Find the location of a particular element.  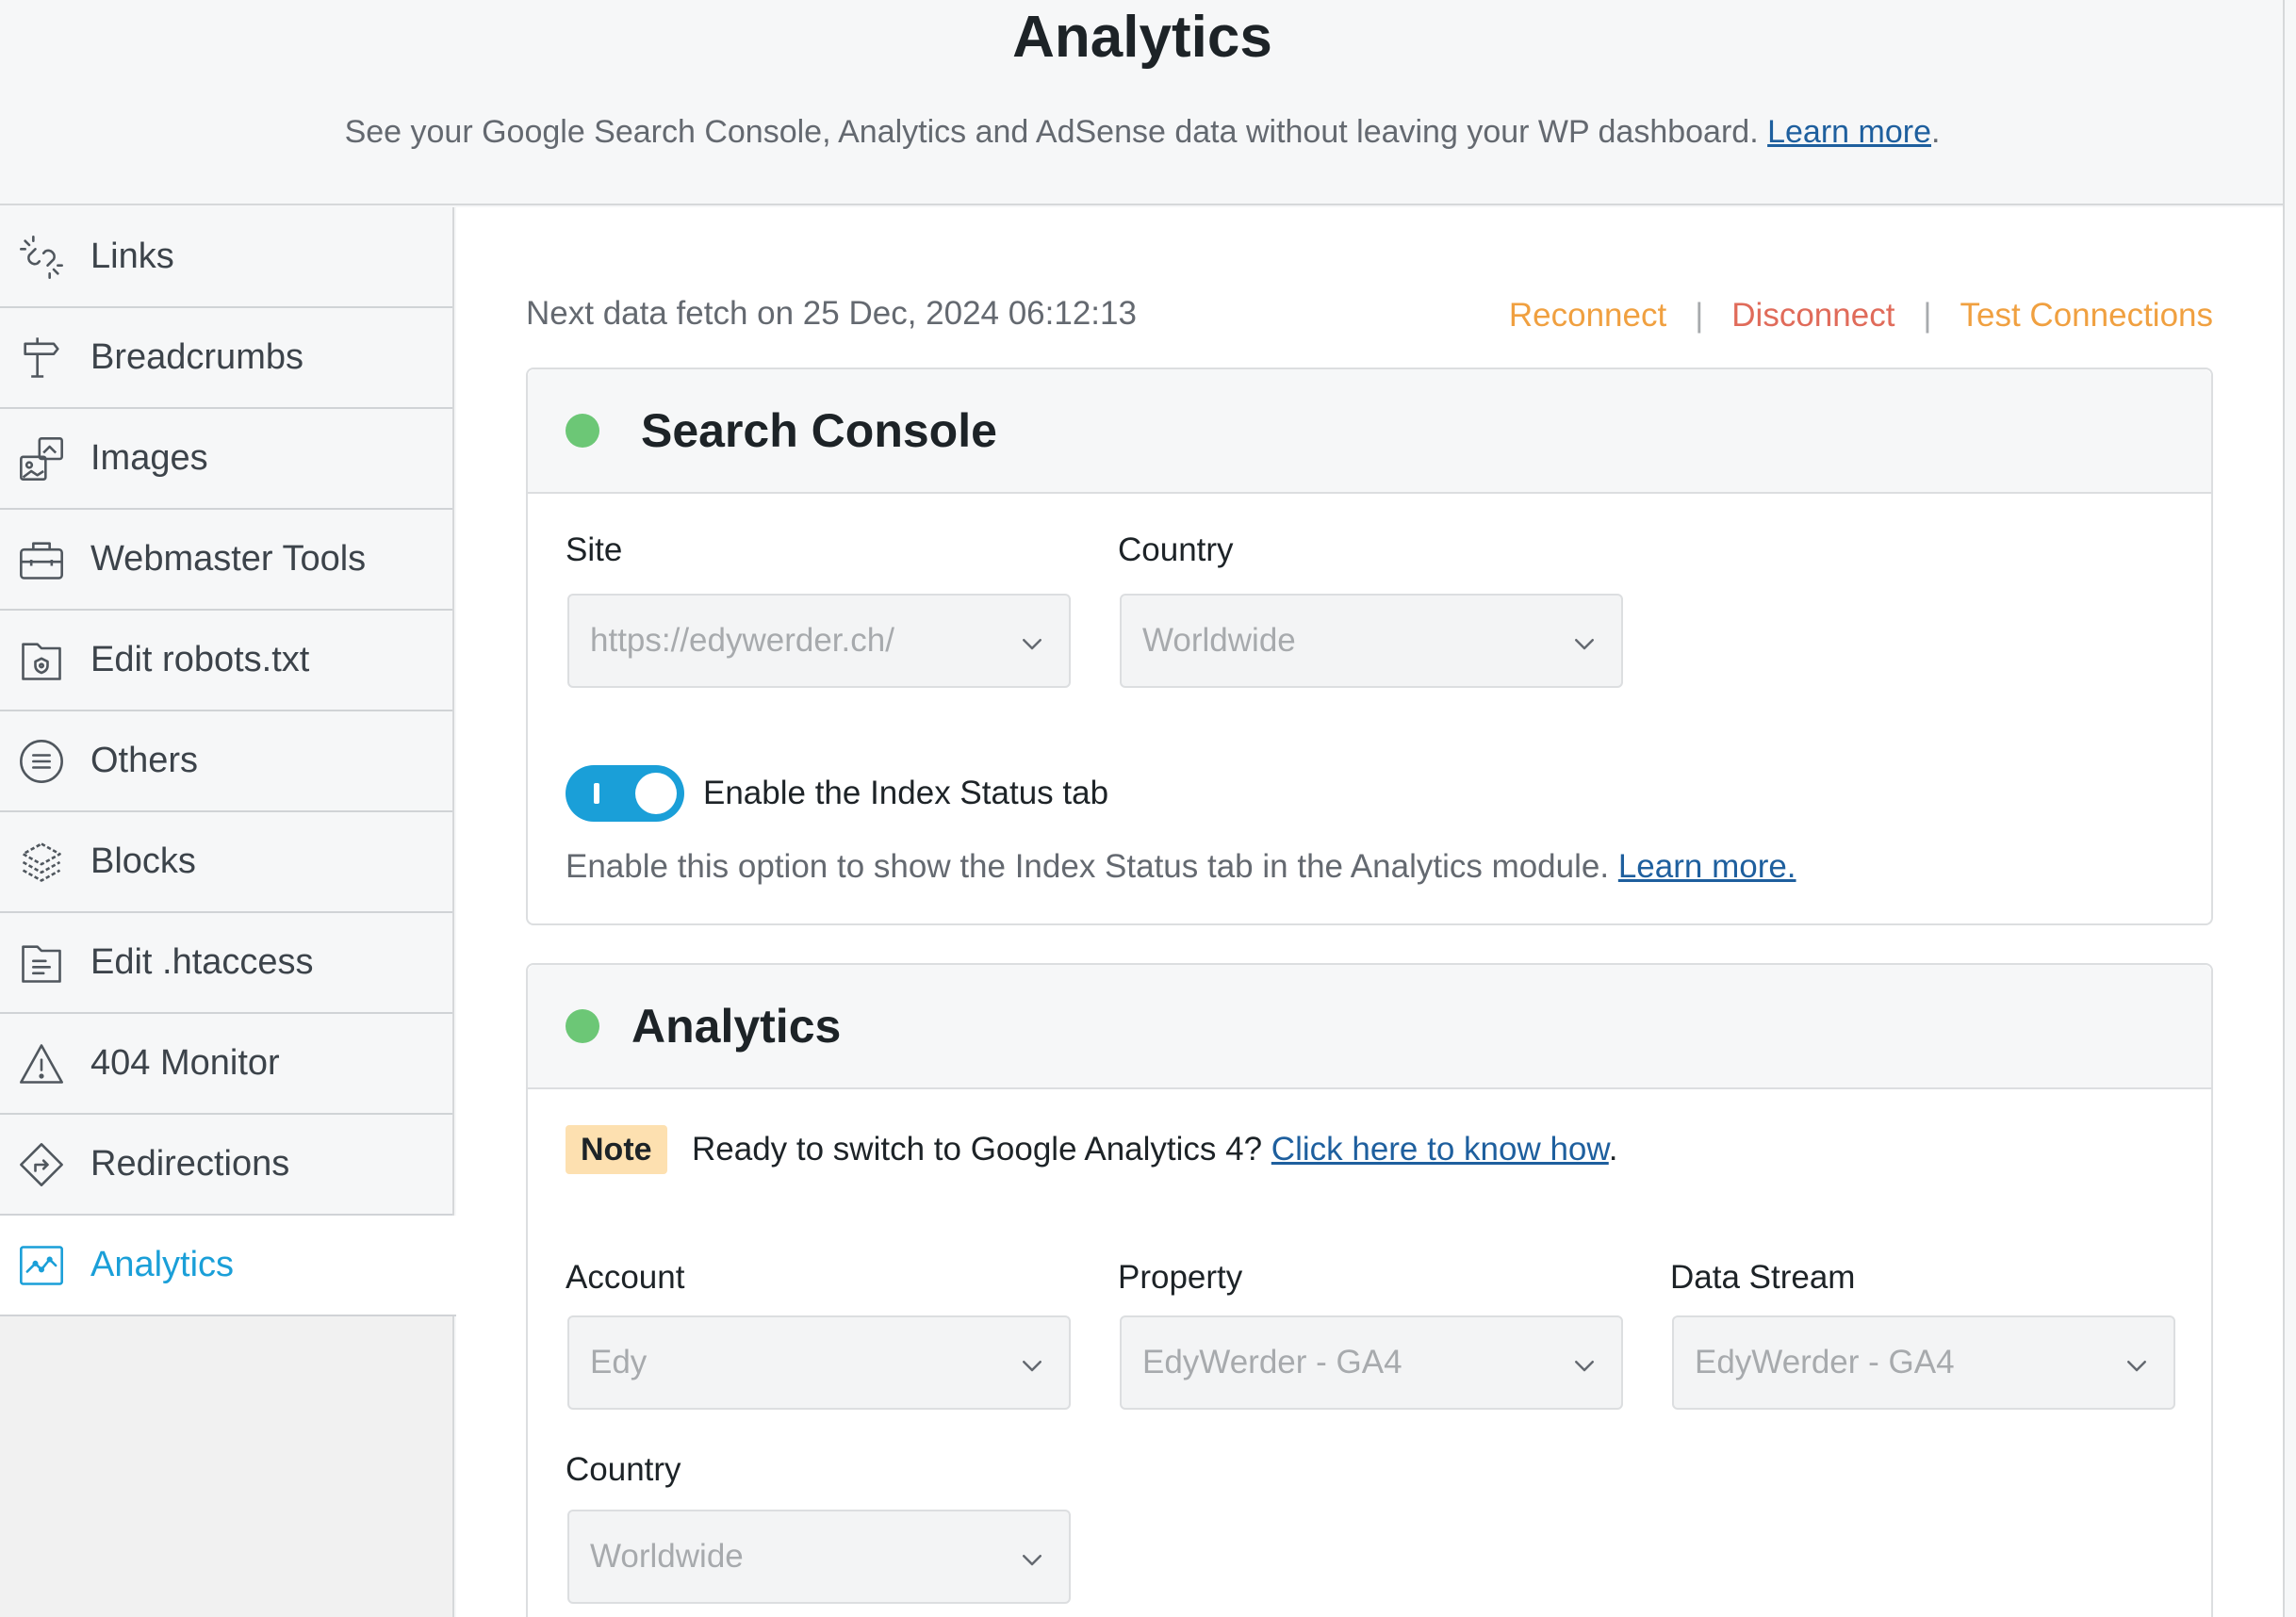

country-label: Country is located at coordinates (1176, 550).